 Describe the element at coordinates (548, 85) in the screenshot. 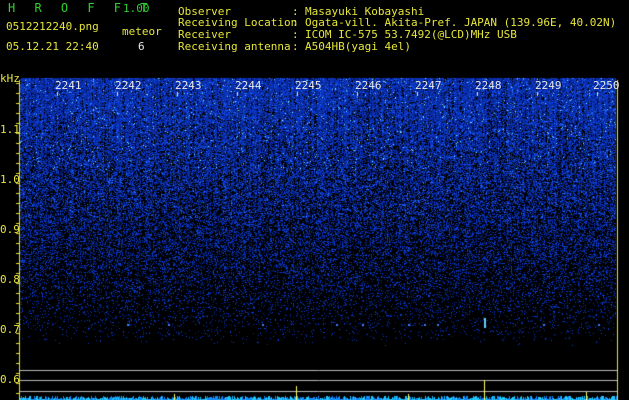

I see `x-tick-label: 2249` at that location.